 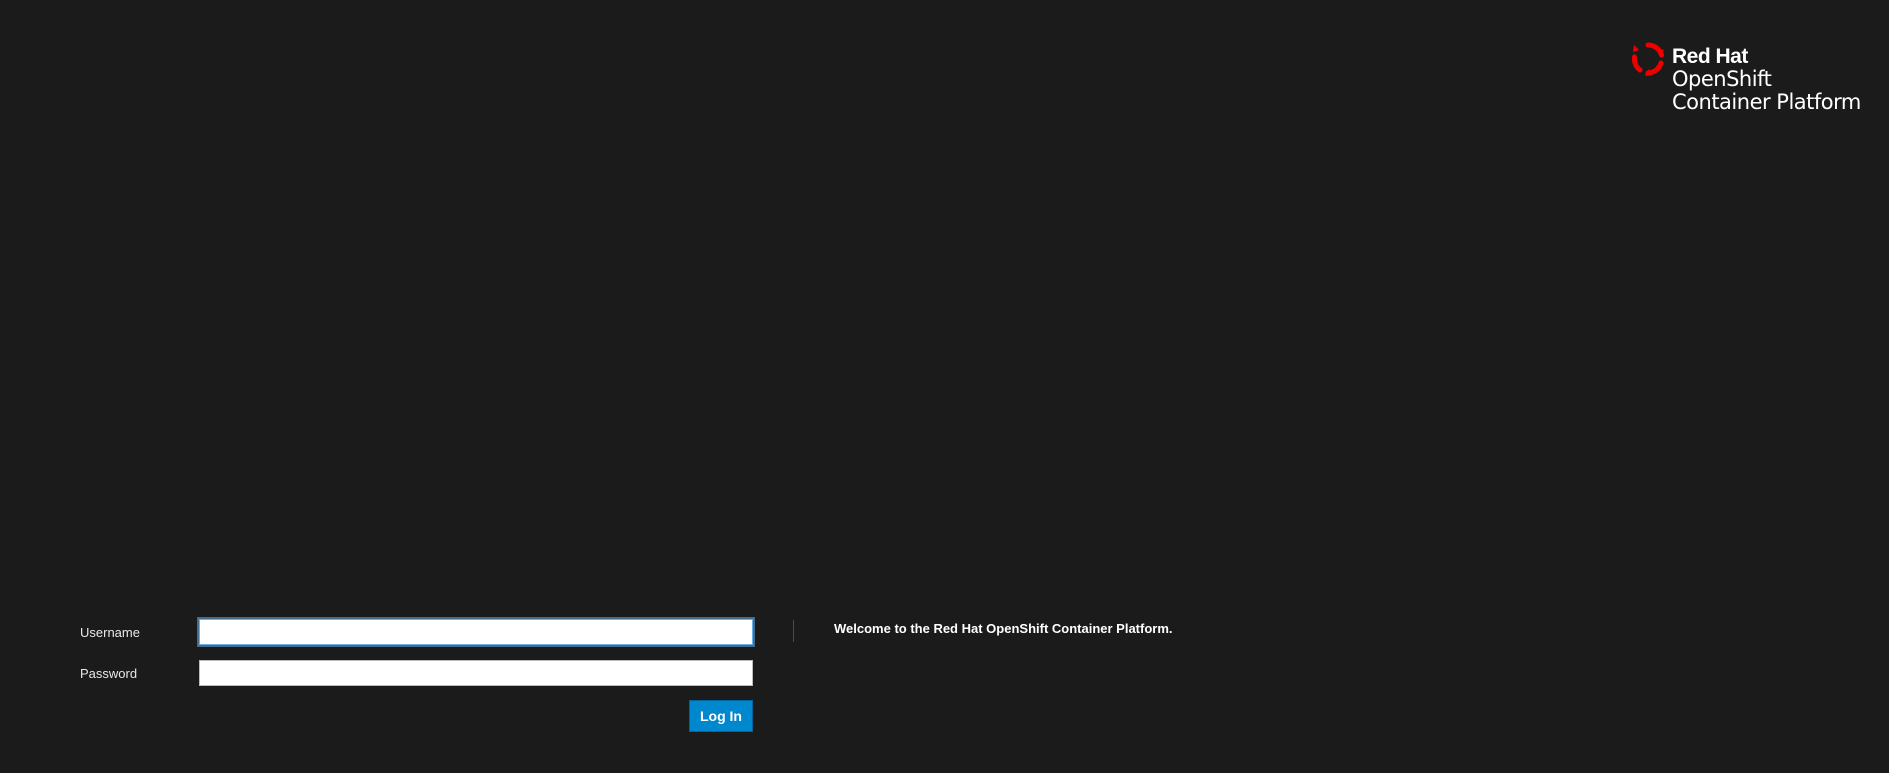 What do you see at coordinates (476, 673) in the screenshot?
I see `password-input` at bounding box center [476, 673].